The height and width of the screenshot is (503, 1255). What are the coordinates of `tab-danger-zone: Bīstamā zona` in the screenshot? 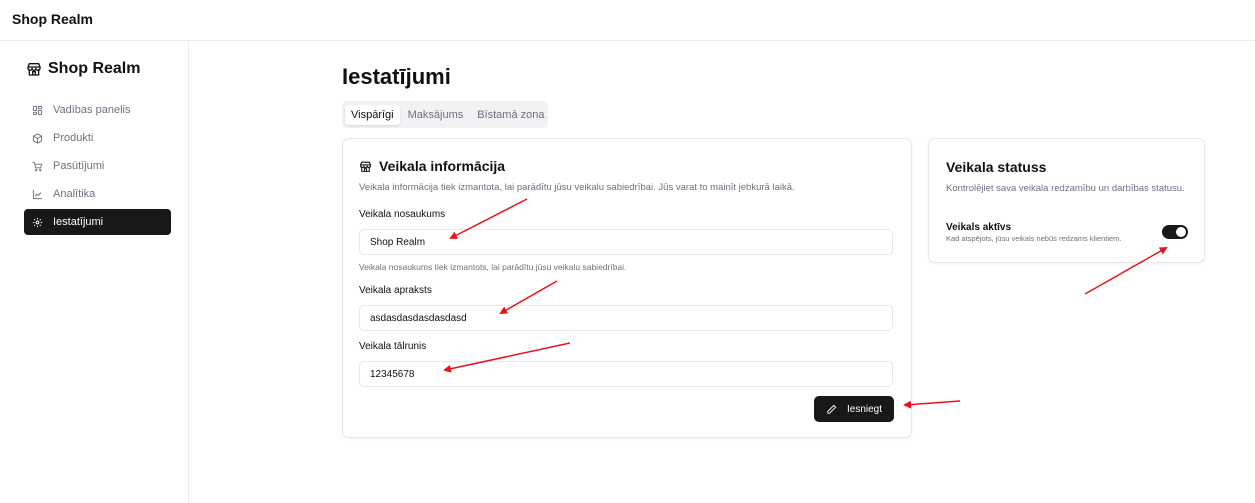 It's located at (510, 115).